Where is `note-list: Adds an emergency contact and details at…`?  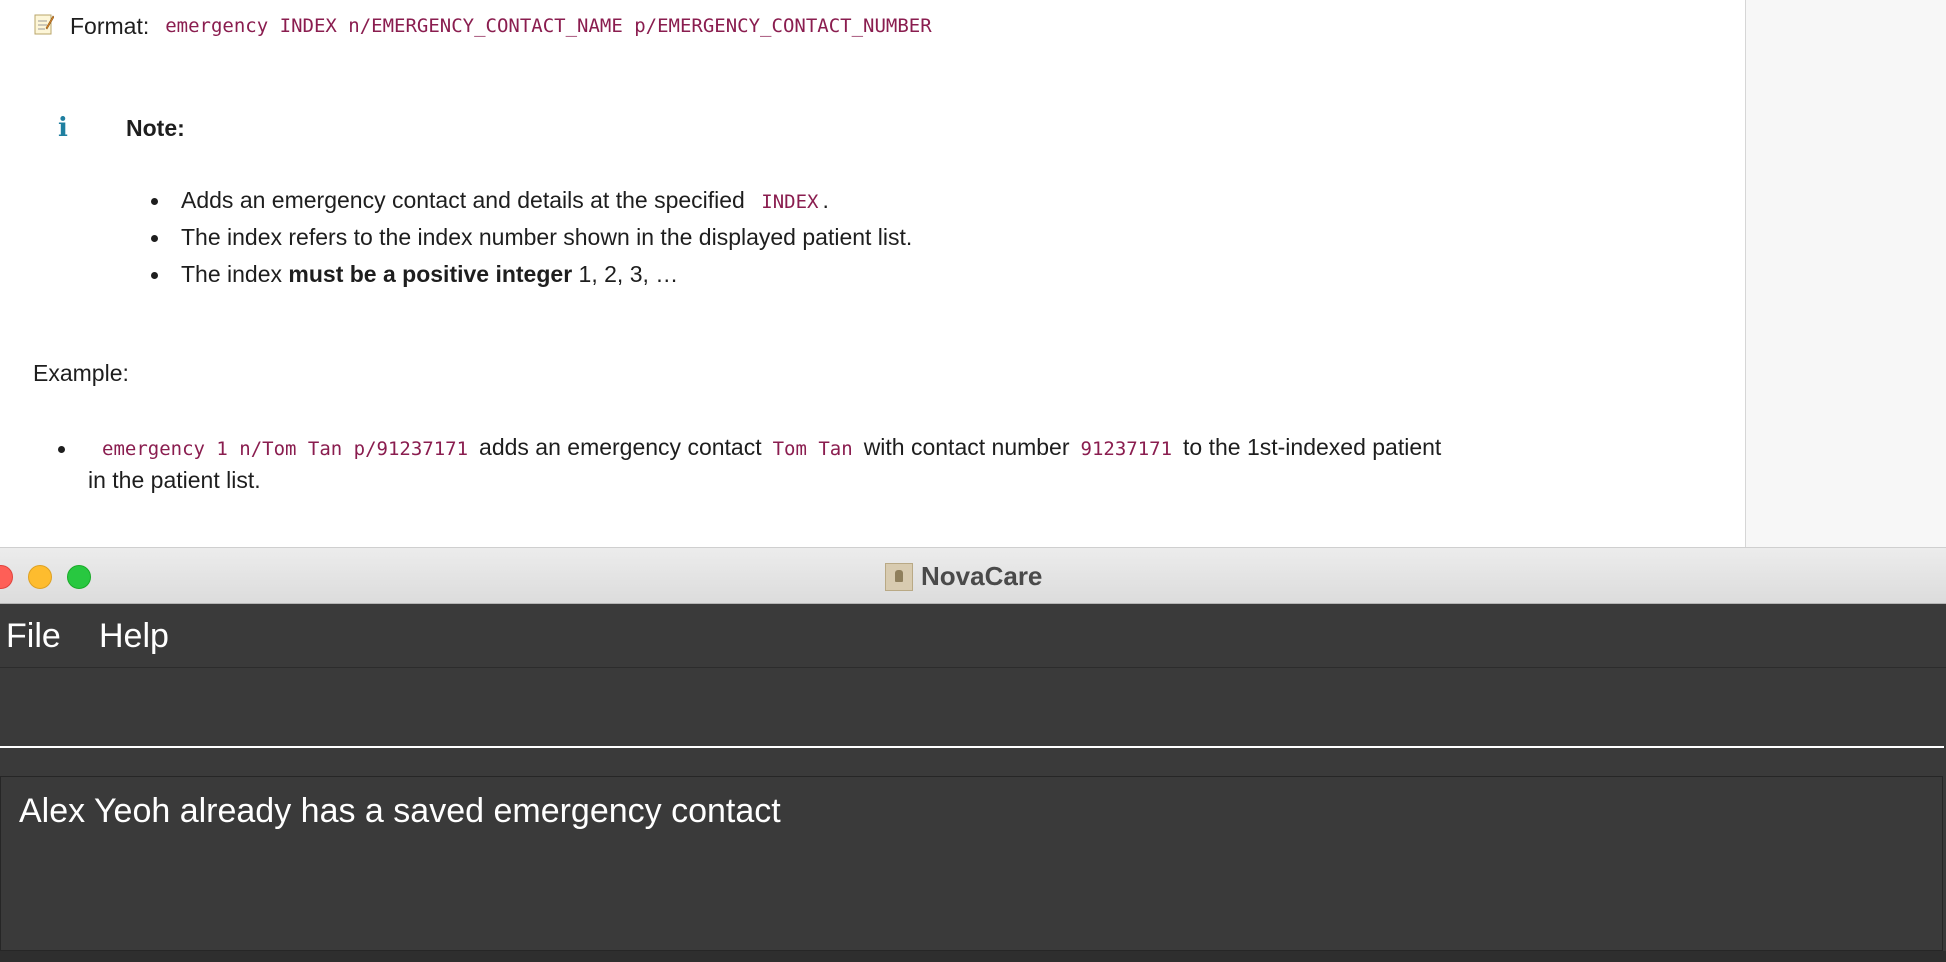
note-list: Adds an emergency contact and details at… is located at coordinates (530, 237).